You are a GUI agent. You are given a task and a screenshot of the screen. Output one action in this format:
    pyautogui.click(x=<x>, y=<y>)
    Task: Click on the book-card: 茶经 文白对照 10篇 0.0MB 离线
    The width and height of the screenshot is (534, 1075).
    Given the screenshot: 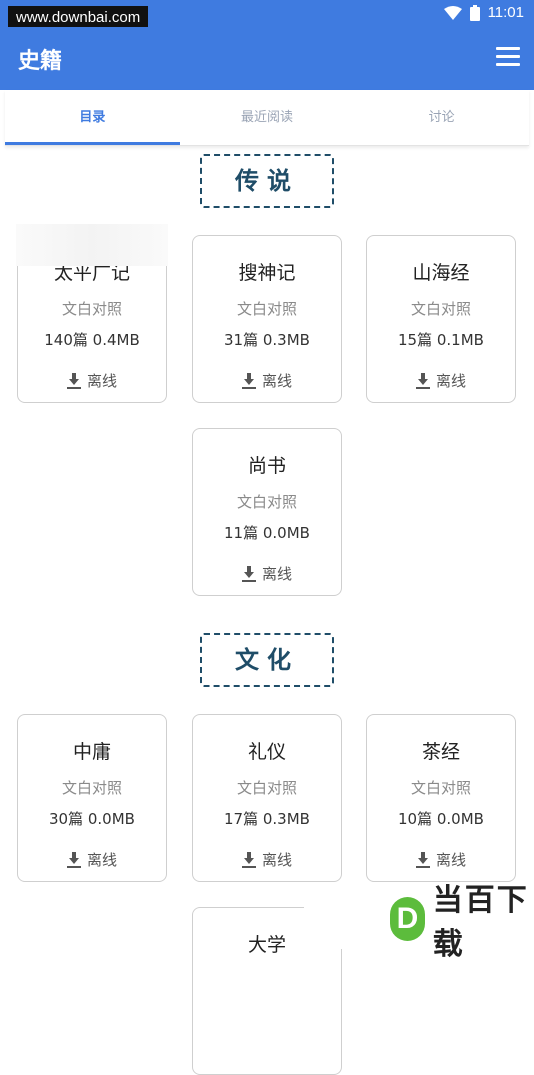 What is the action you would take?
    pyautogui.click(x=441, y=798)
    